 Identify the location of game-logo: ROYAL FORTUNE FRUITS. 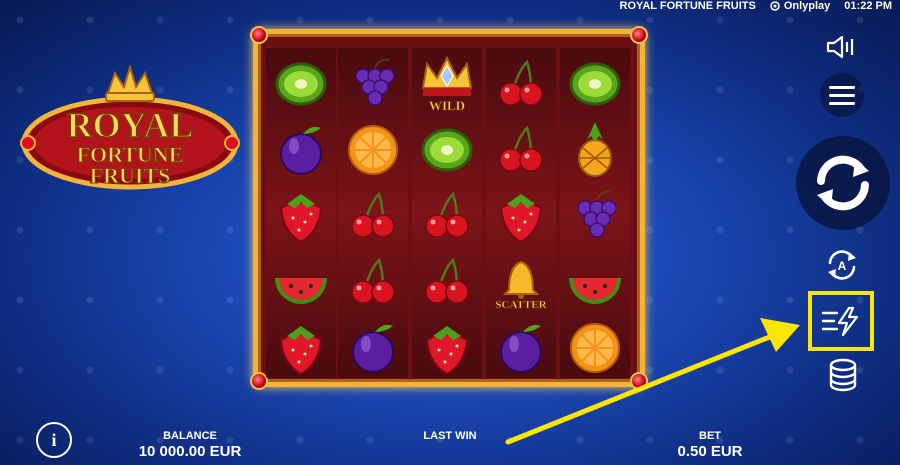
(130, 126).